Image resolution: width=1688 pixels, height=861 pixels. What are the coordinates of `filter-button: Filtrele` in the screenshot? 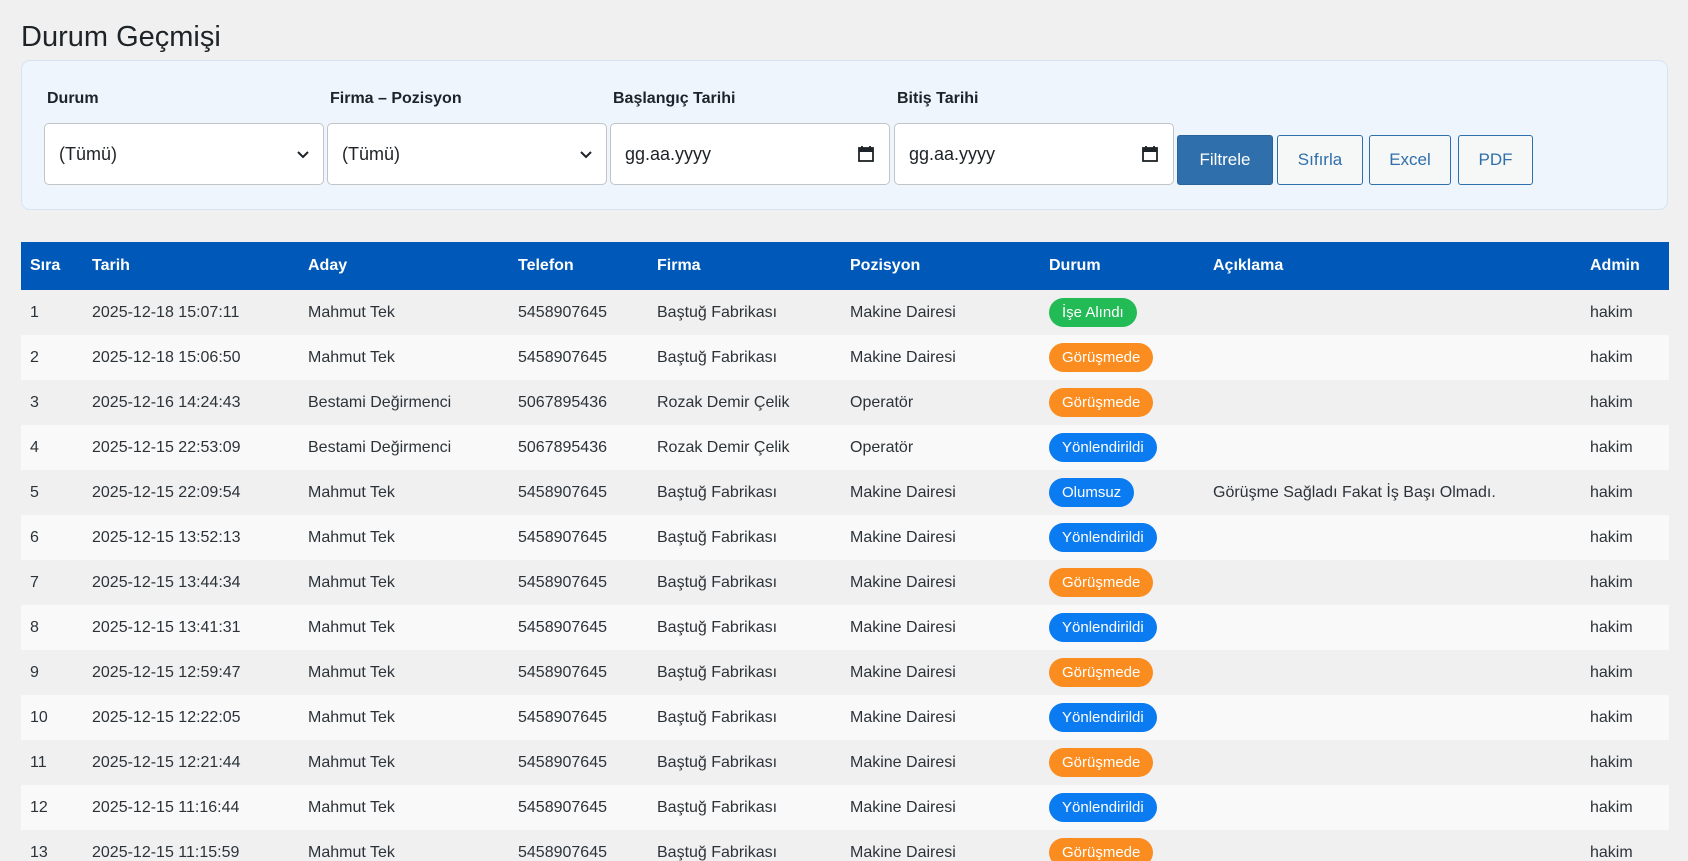 It's located at (1225, 160).